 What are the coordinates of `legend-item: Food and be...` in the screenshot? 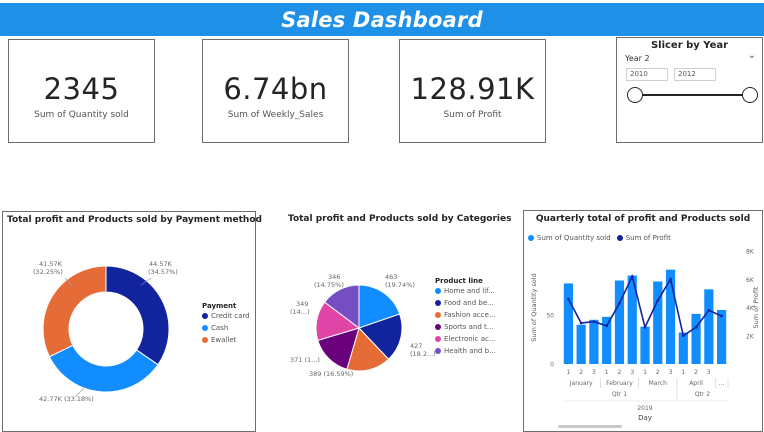 It's located at (465, 303).